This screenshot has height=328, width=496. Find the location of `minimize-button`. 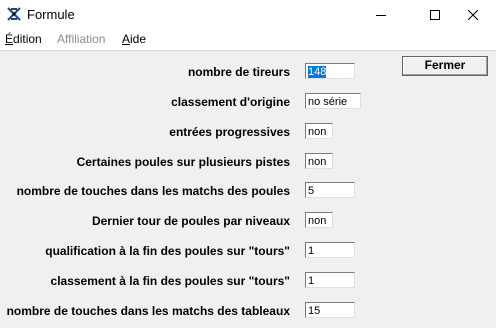

minimize-button is located at coordinates (381, 14).